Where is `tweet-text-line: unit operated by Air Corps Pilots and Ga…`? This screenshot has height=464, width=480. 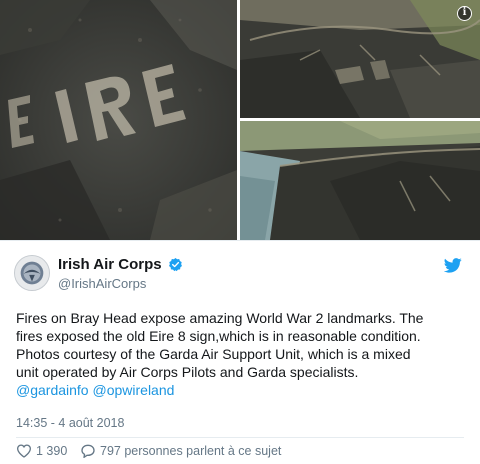 tweet-text-line: unit operated by Air Corps Pilots and Ga… is located at coordinates (187, 372).